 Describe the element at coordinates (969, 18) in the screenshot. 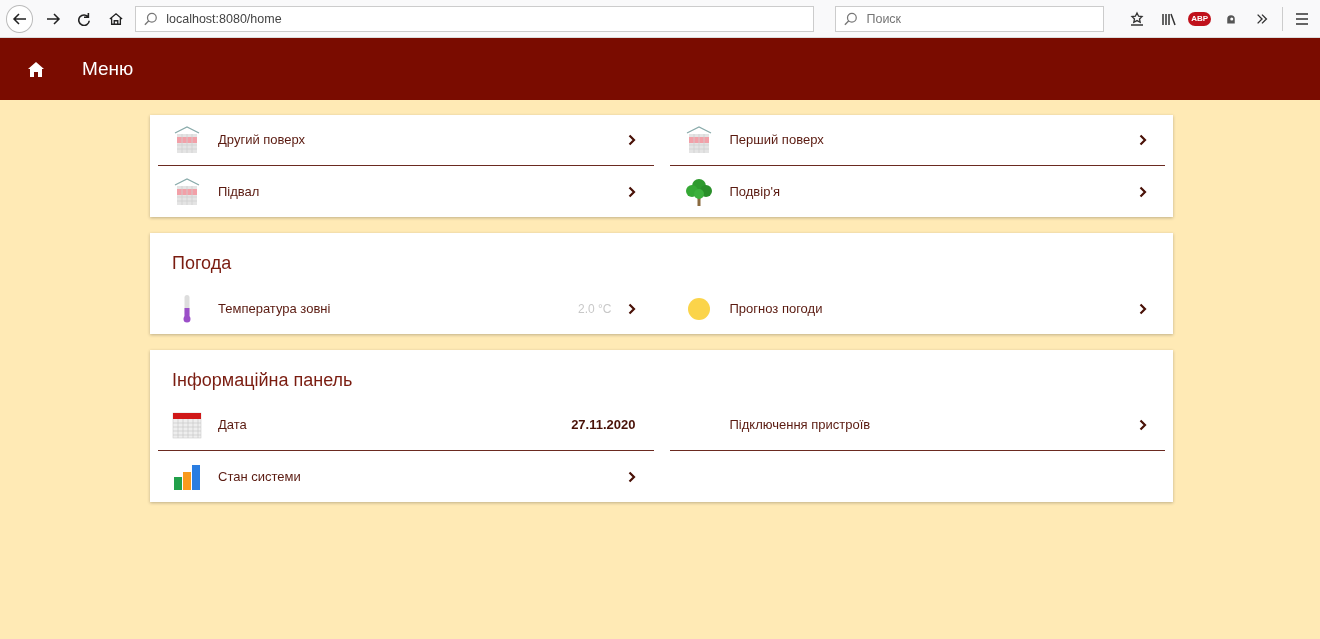

I see `search-field: Поиск` at that location.